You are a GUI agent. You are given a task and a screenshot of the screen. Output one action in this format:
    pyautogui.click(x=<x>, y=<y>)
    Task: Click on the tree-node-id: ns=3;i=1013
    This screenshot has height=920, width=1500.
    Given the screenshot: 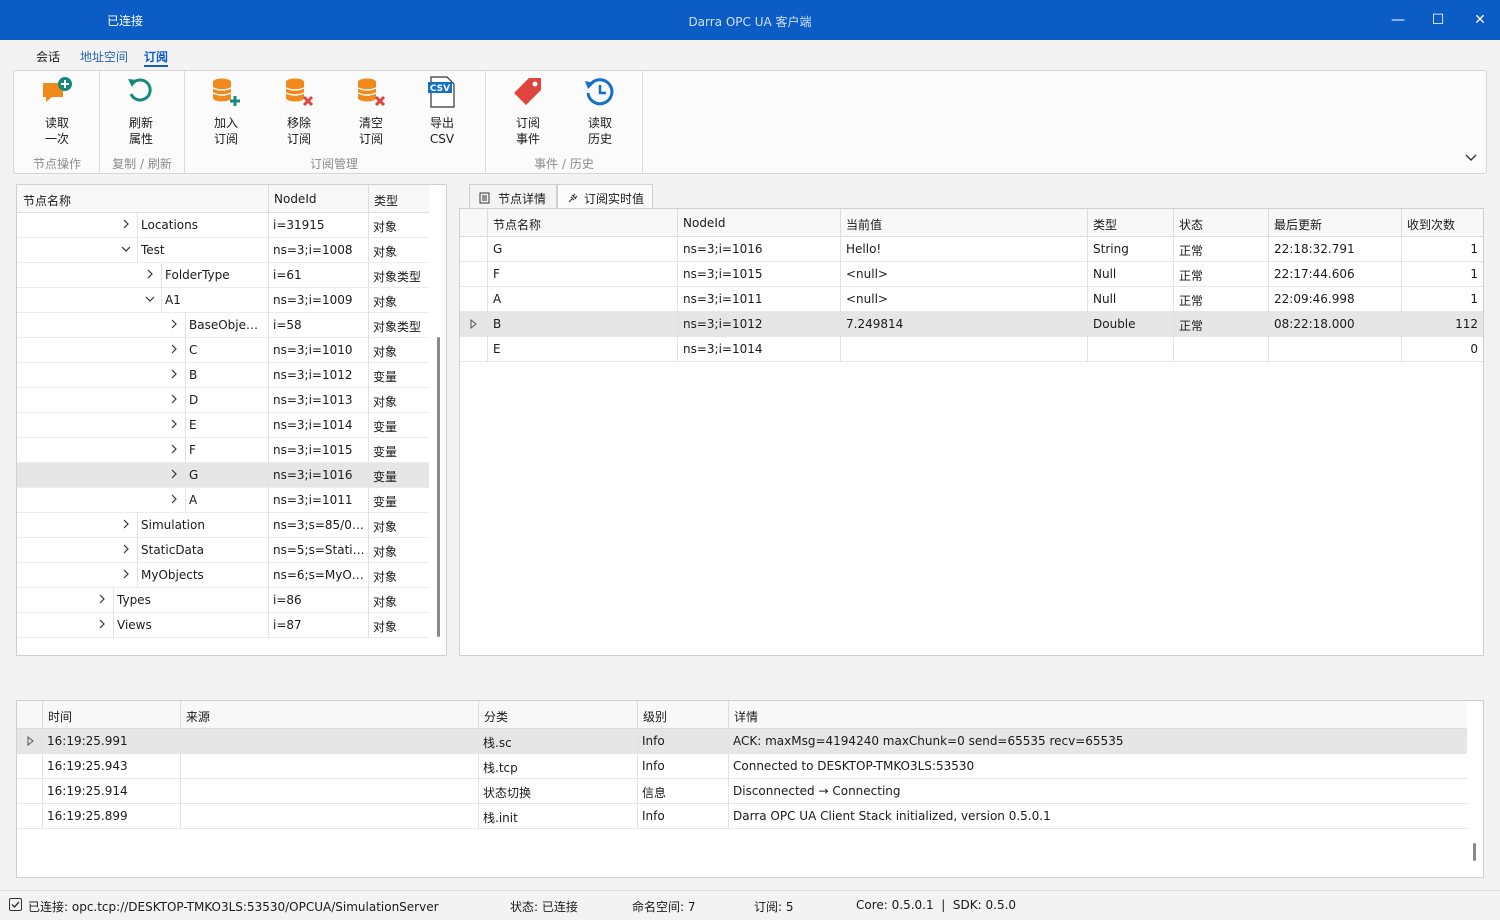 What is the action you would take?
    pyautogui.click(x=313, y=400)
    